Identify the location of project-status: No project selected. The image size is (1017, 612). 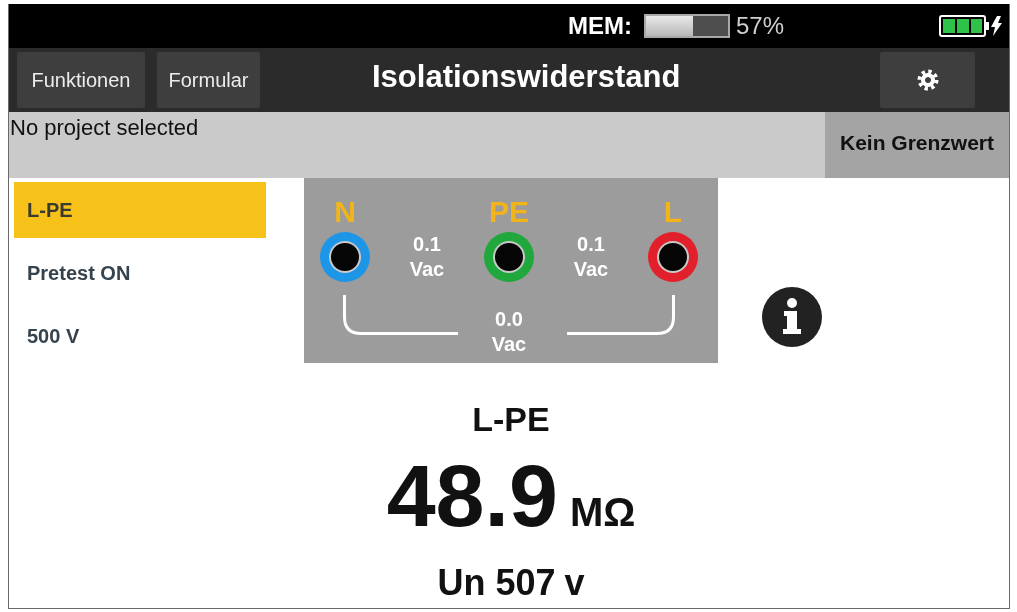
(104, 127).